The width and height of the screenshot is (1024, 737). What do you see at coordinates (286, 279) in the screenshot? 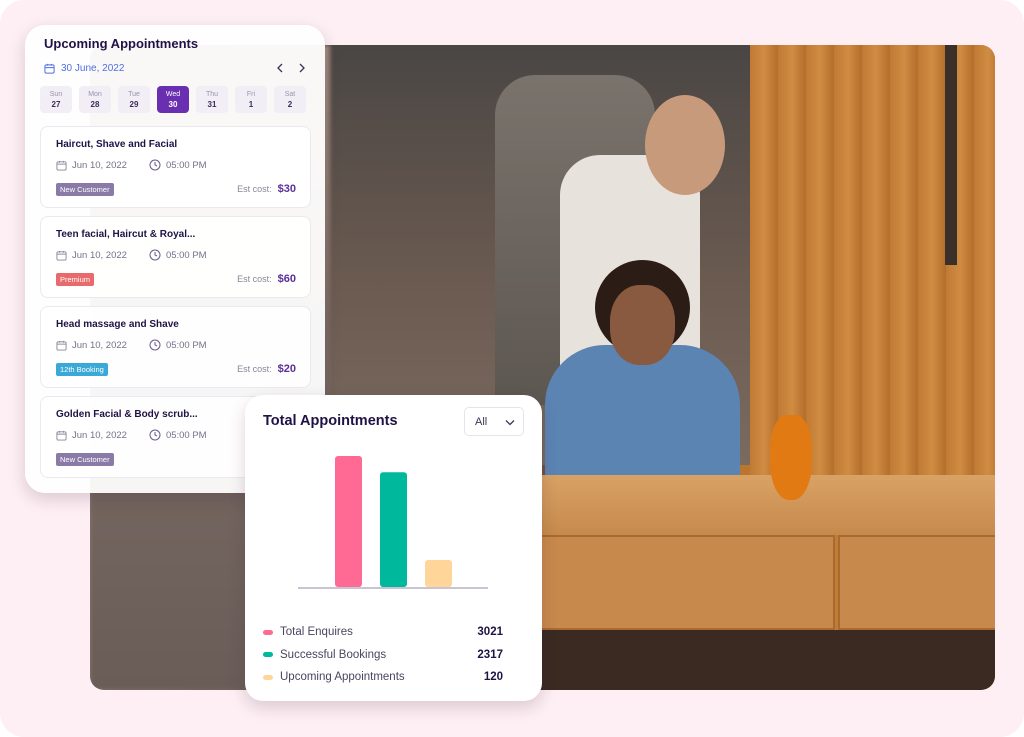
I see `est-cost-value: $60` at bounding box center [286, 279].